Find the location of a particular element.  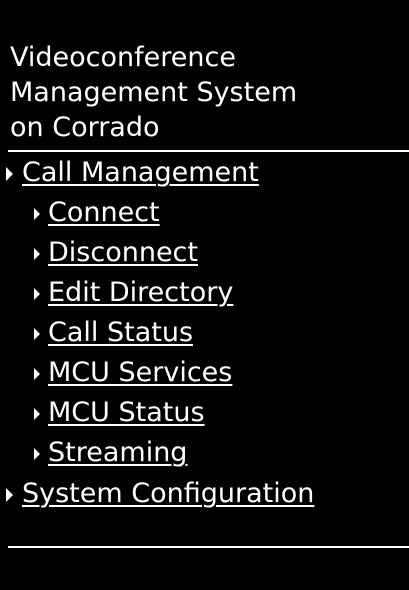

nav-item-edit-directory: Edit Directory is located at coordinates (133, 293).